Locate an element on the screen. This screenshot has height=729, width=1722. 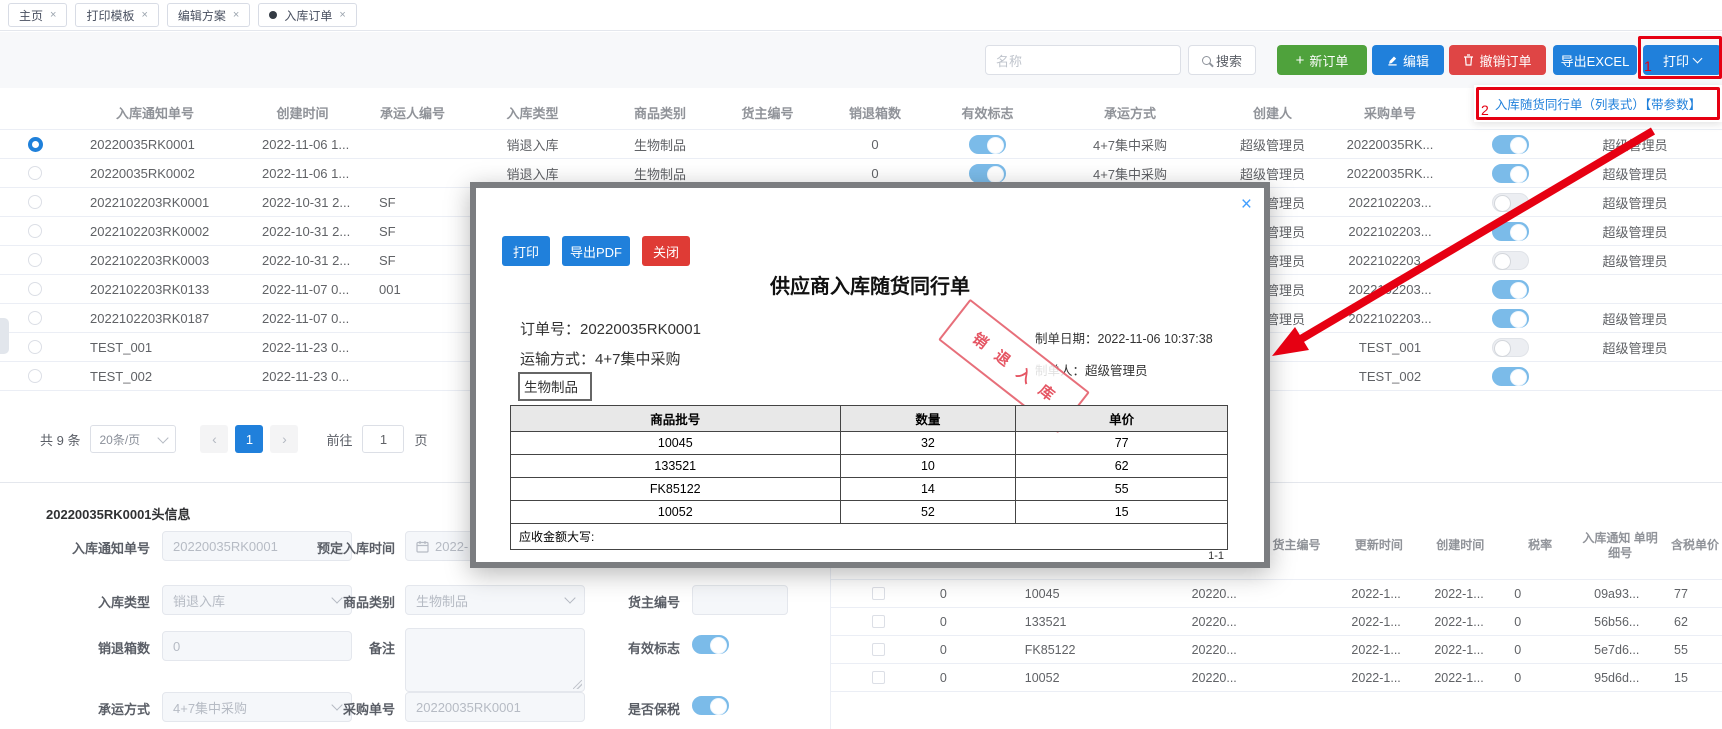
panel-collapse-handle is located at coordinates (4, 336).